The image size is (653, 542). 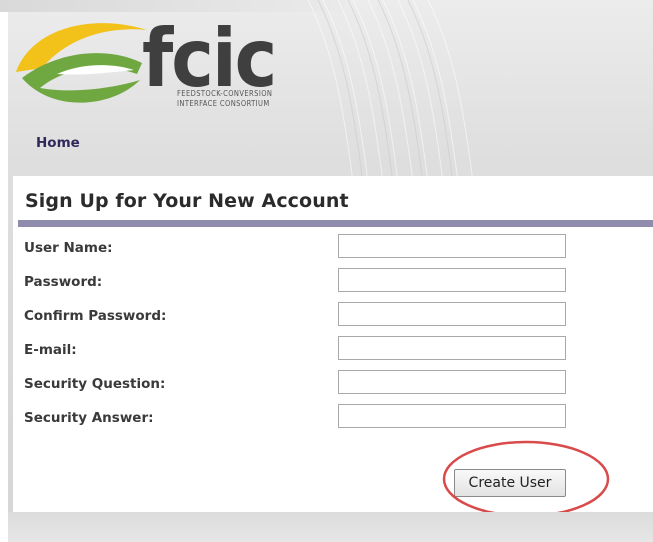 What do you see at coordinates (452, 246) in the screenshot?
I see `user-name-input` at bounding box center [452, 246].